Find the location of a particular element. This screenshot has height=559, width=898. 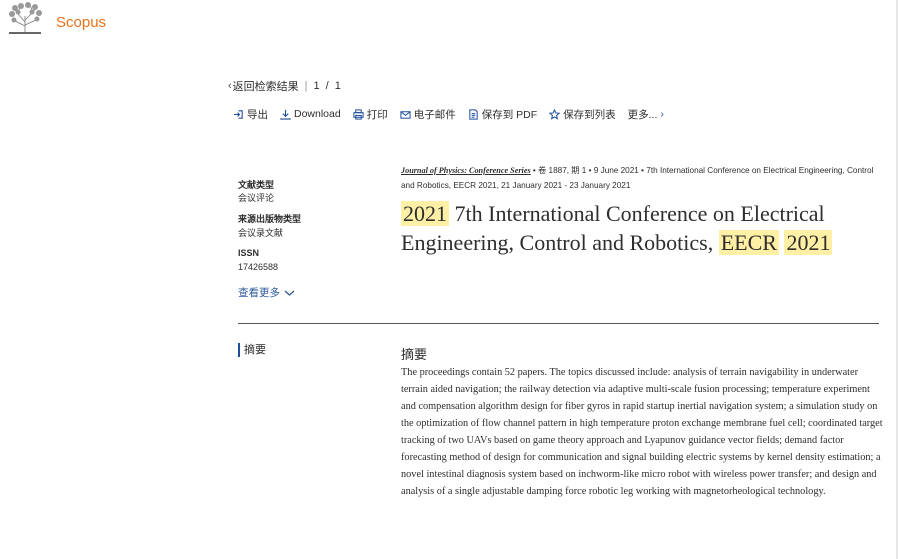

view-more-button: 查看更多 is located at coordinates (266, 292).